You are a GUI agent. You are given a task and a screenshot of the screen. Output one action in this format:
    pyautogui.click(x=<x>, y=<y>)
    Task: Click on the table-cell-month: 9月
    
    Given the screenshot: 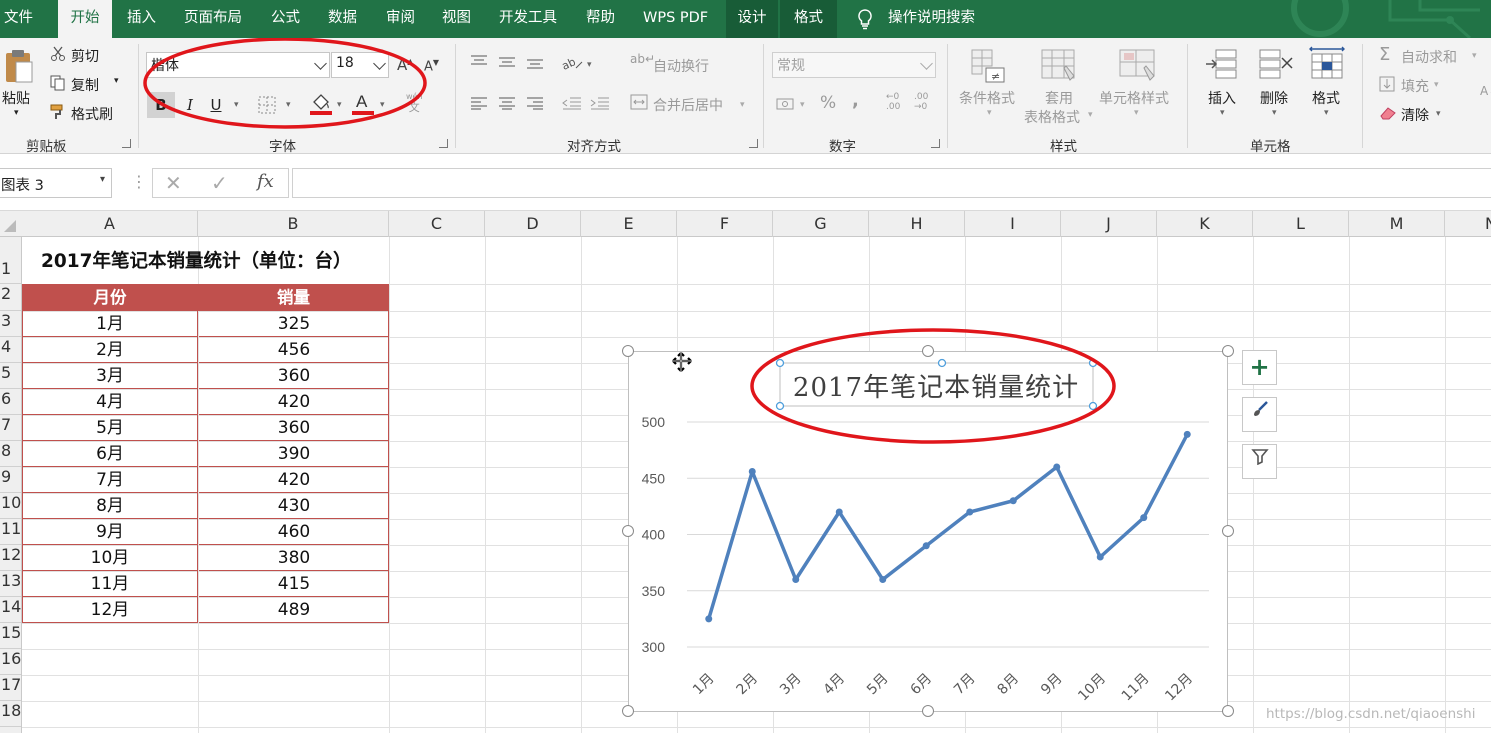 What is the action you would take?
    pyautogui.click(x=110, y=532)
    